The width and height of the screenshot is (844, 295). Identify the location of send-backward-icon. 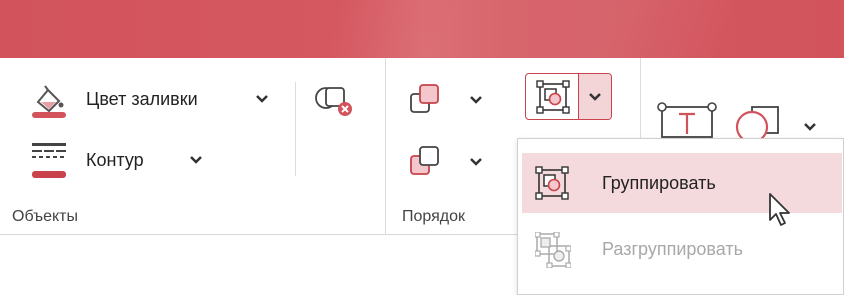
(426, 162).